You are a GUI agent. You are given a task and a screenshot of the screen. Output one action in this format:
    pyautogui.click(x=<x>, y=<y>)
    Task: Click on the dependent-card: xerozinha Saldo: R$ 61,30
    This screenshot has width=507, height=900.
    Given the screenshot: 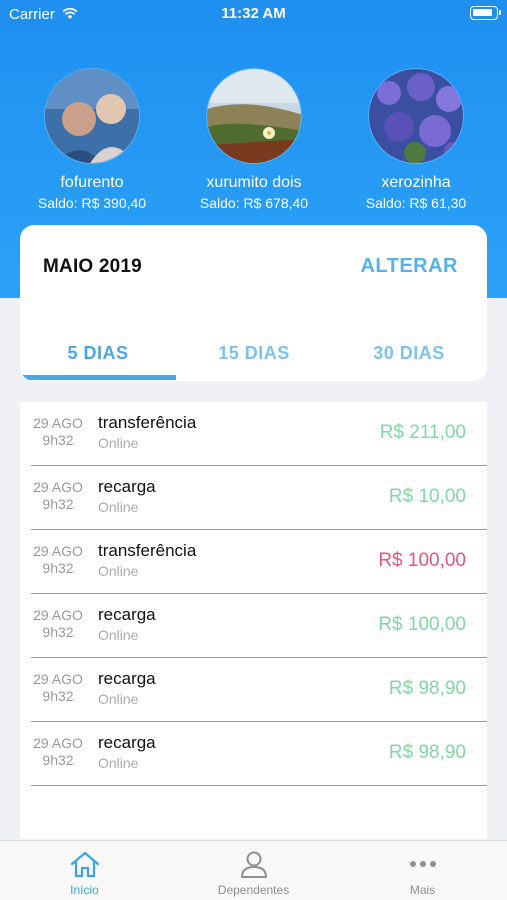 What is the action you would take?
    pyautogui.click(x=416, y=139)
    